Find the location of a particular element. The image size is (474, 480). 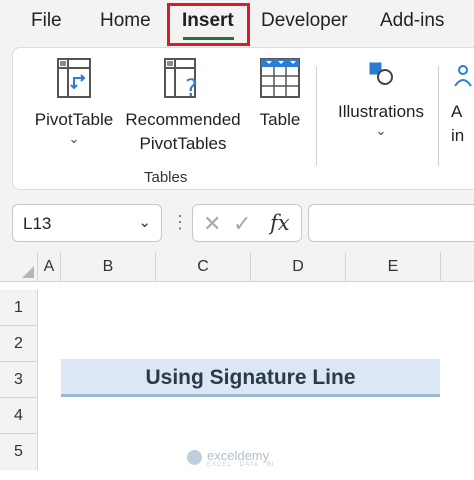

formula-bar-grip-icon: ⋮ is located at coordinates (180, 222).